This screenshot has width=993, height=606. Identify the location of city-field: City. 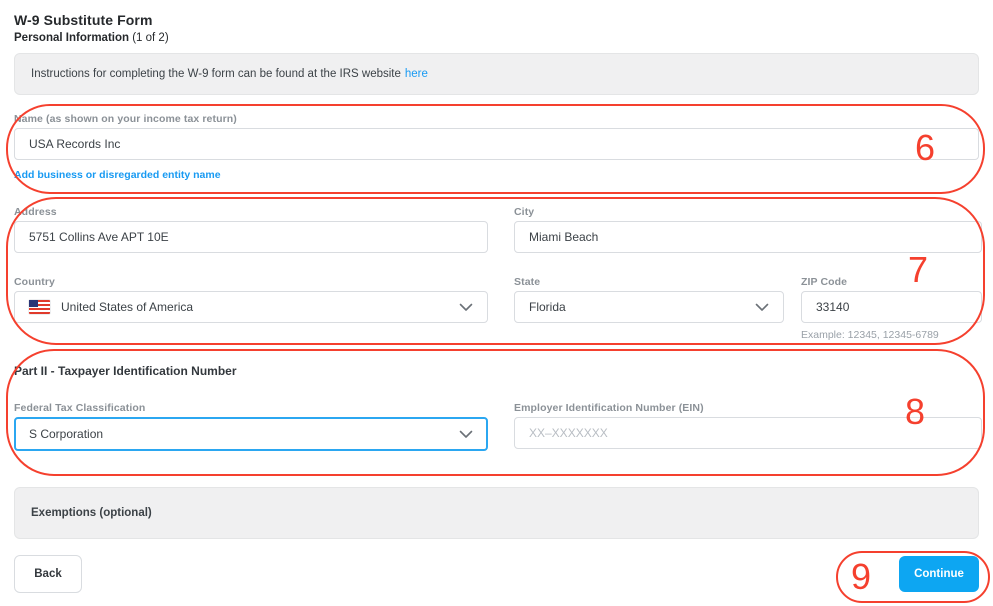
(748, 229).